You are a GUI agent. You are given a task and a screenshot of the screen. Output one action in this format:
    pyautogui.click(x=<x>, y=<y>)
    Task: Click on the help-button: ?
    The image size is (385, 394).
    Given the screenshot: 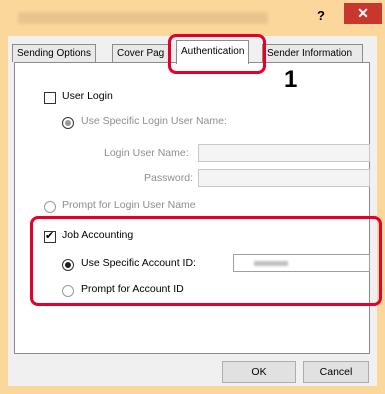 What is the action you would take?
    pyautogui.click(x=321, y=16)
    